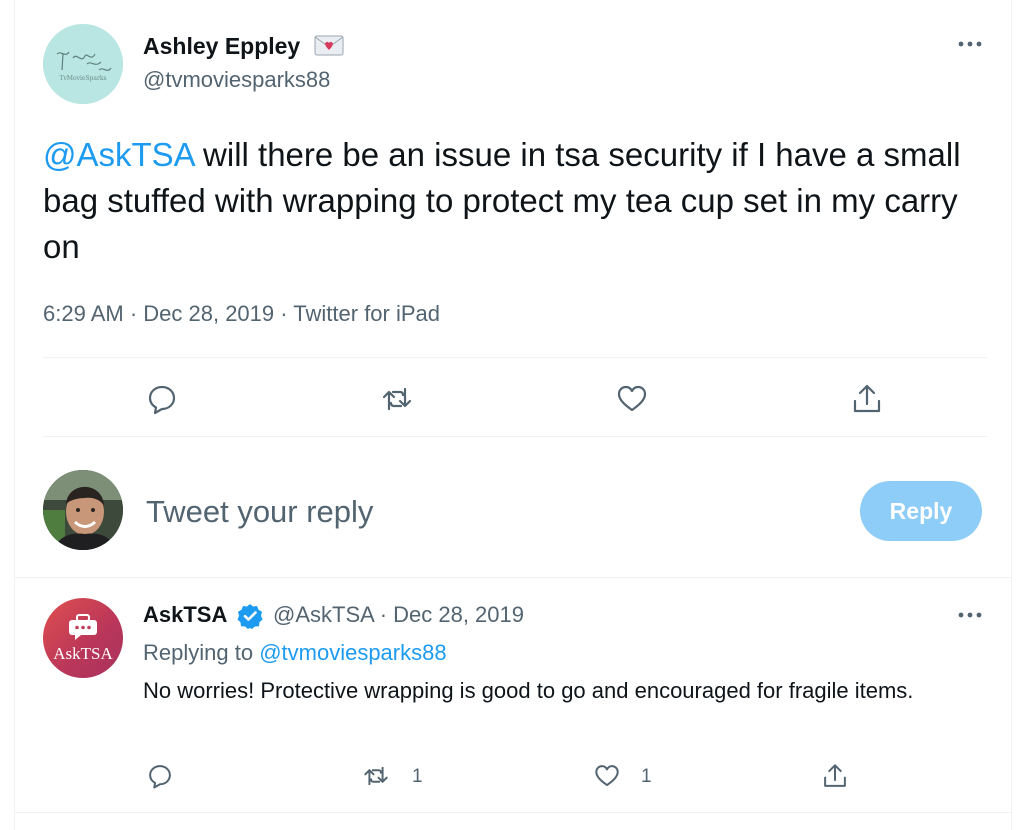 The height and width of the screenshot is (830, 1024). I want to click on timeline-border-right, so click(1011, 415).